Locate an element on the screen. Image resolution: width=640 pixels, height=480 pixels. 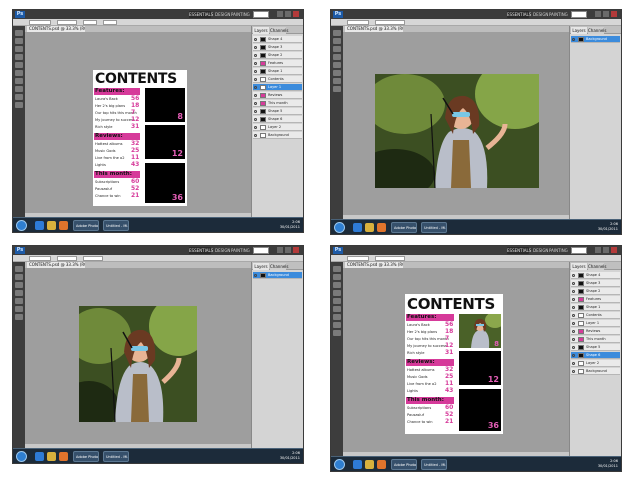
layer-row-selected: Background is located at coordinates (277, 275).